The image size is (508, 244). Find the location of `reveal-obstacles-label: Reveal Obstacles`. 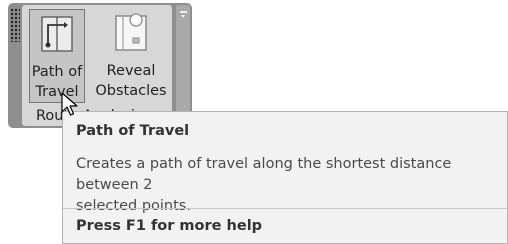

reveal-obstacles-label: Reveal Obstacles is located at coordinates (131, 81).